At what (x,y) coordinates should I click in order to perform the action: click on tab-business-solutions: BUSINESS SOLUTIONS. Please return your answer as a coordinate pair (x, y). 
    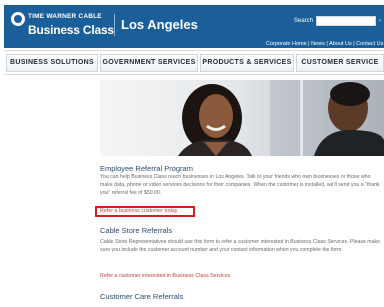
    Looking at the image, I should click on (52, 63).